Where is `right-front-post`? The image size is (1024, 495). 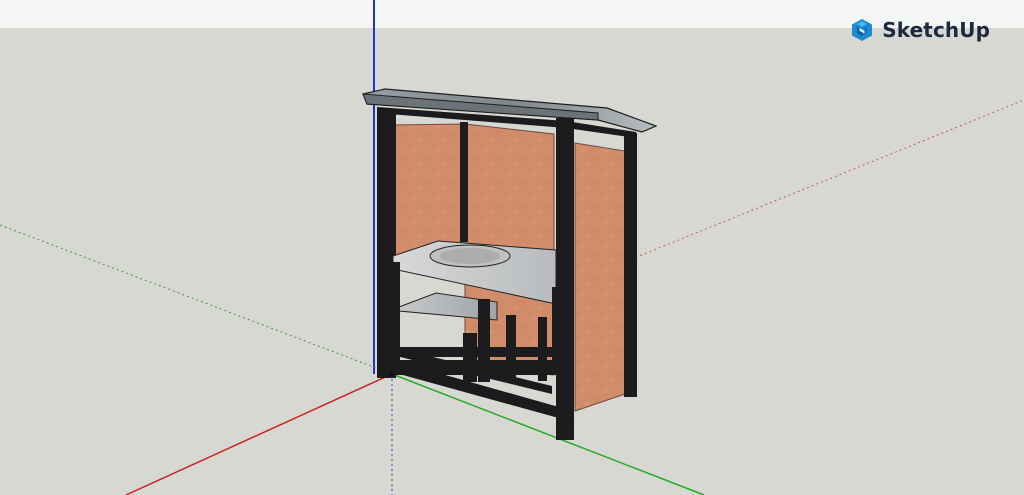
right-front-post is located at coordinates (565, 279).